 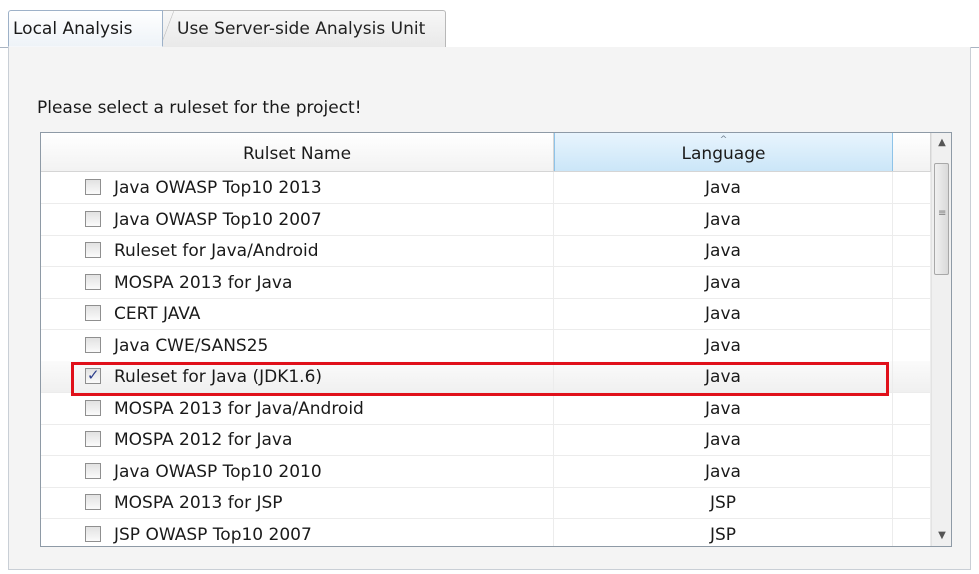 I want to click on column-header-filler, so click(x=912, y=152).